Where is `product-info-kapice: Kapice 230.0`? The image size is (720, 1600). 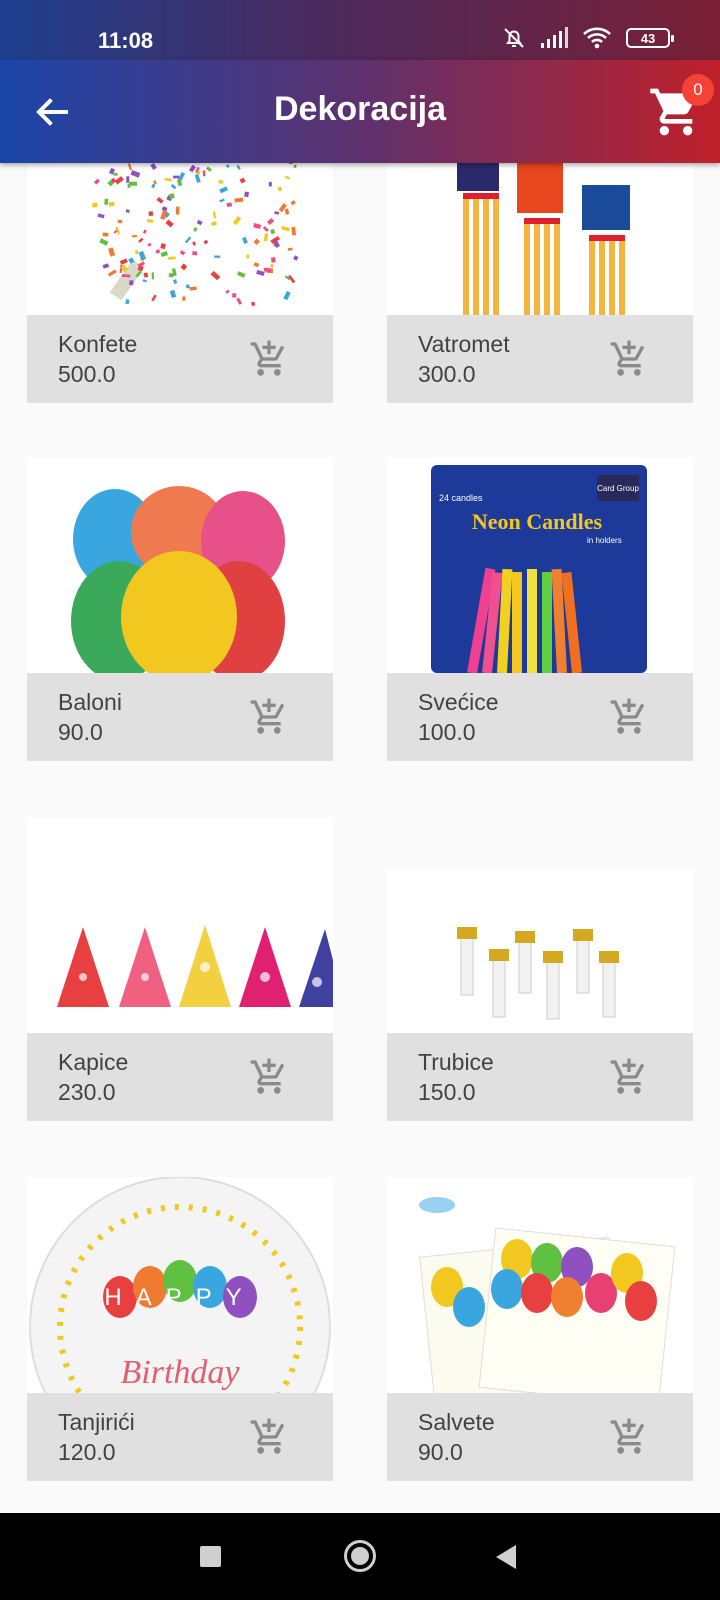
product-info-kapice: Kapice 230.0 is located at coordinates (180, 1077).